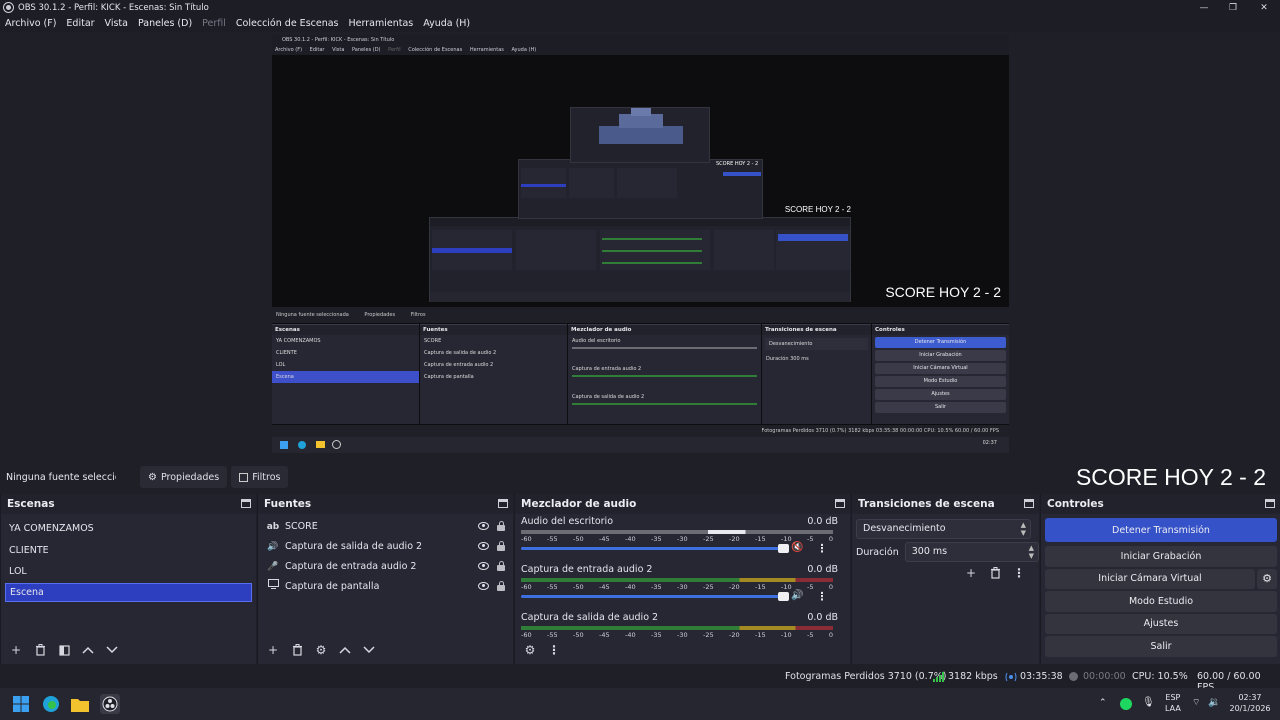  I want to click on audio-mixer-dock-title: Mezclador de audio, so click(579, 504).